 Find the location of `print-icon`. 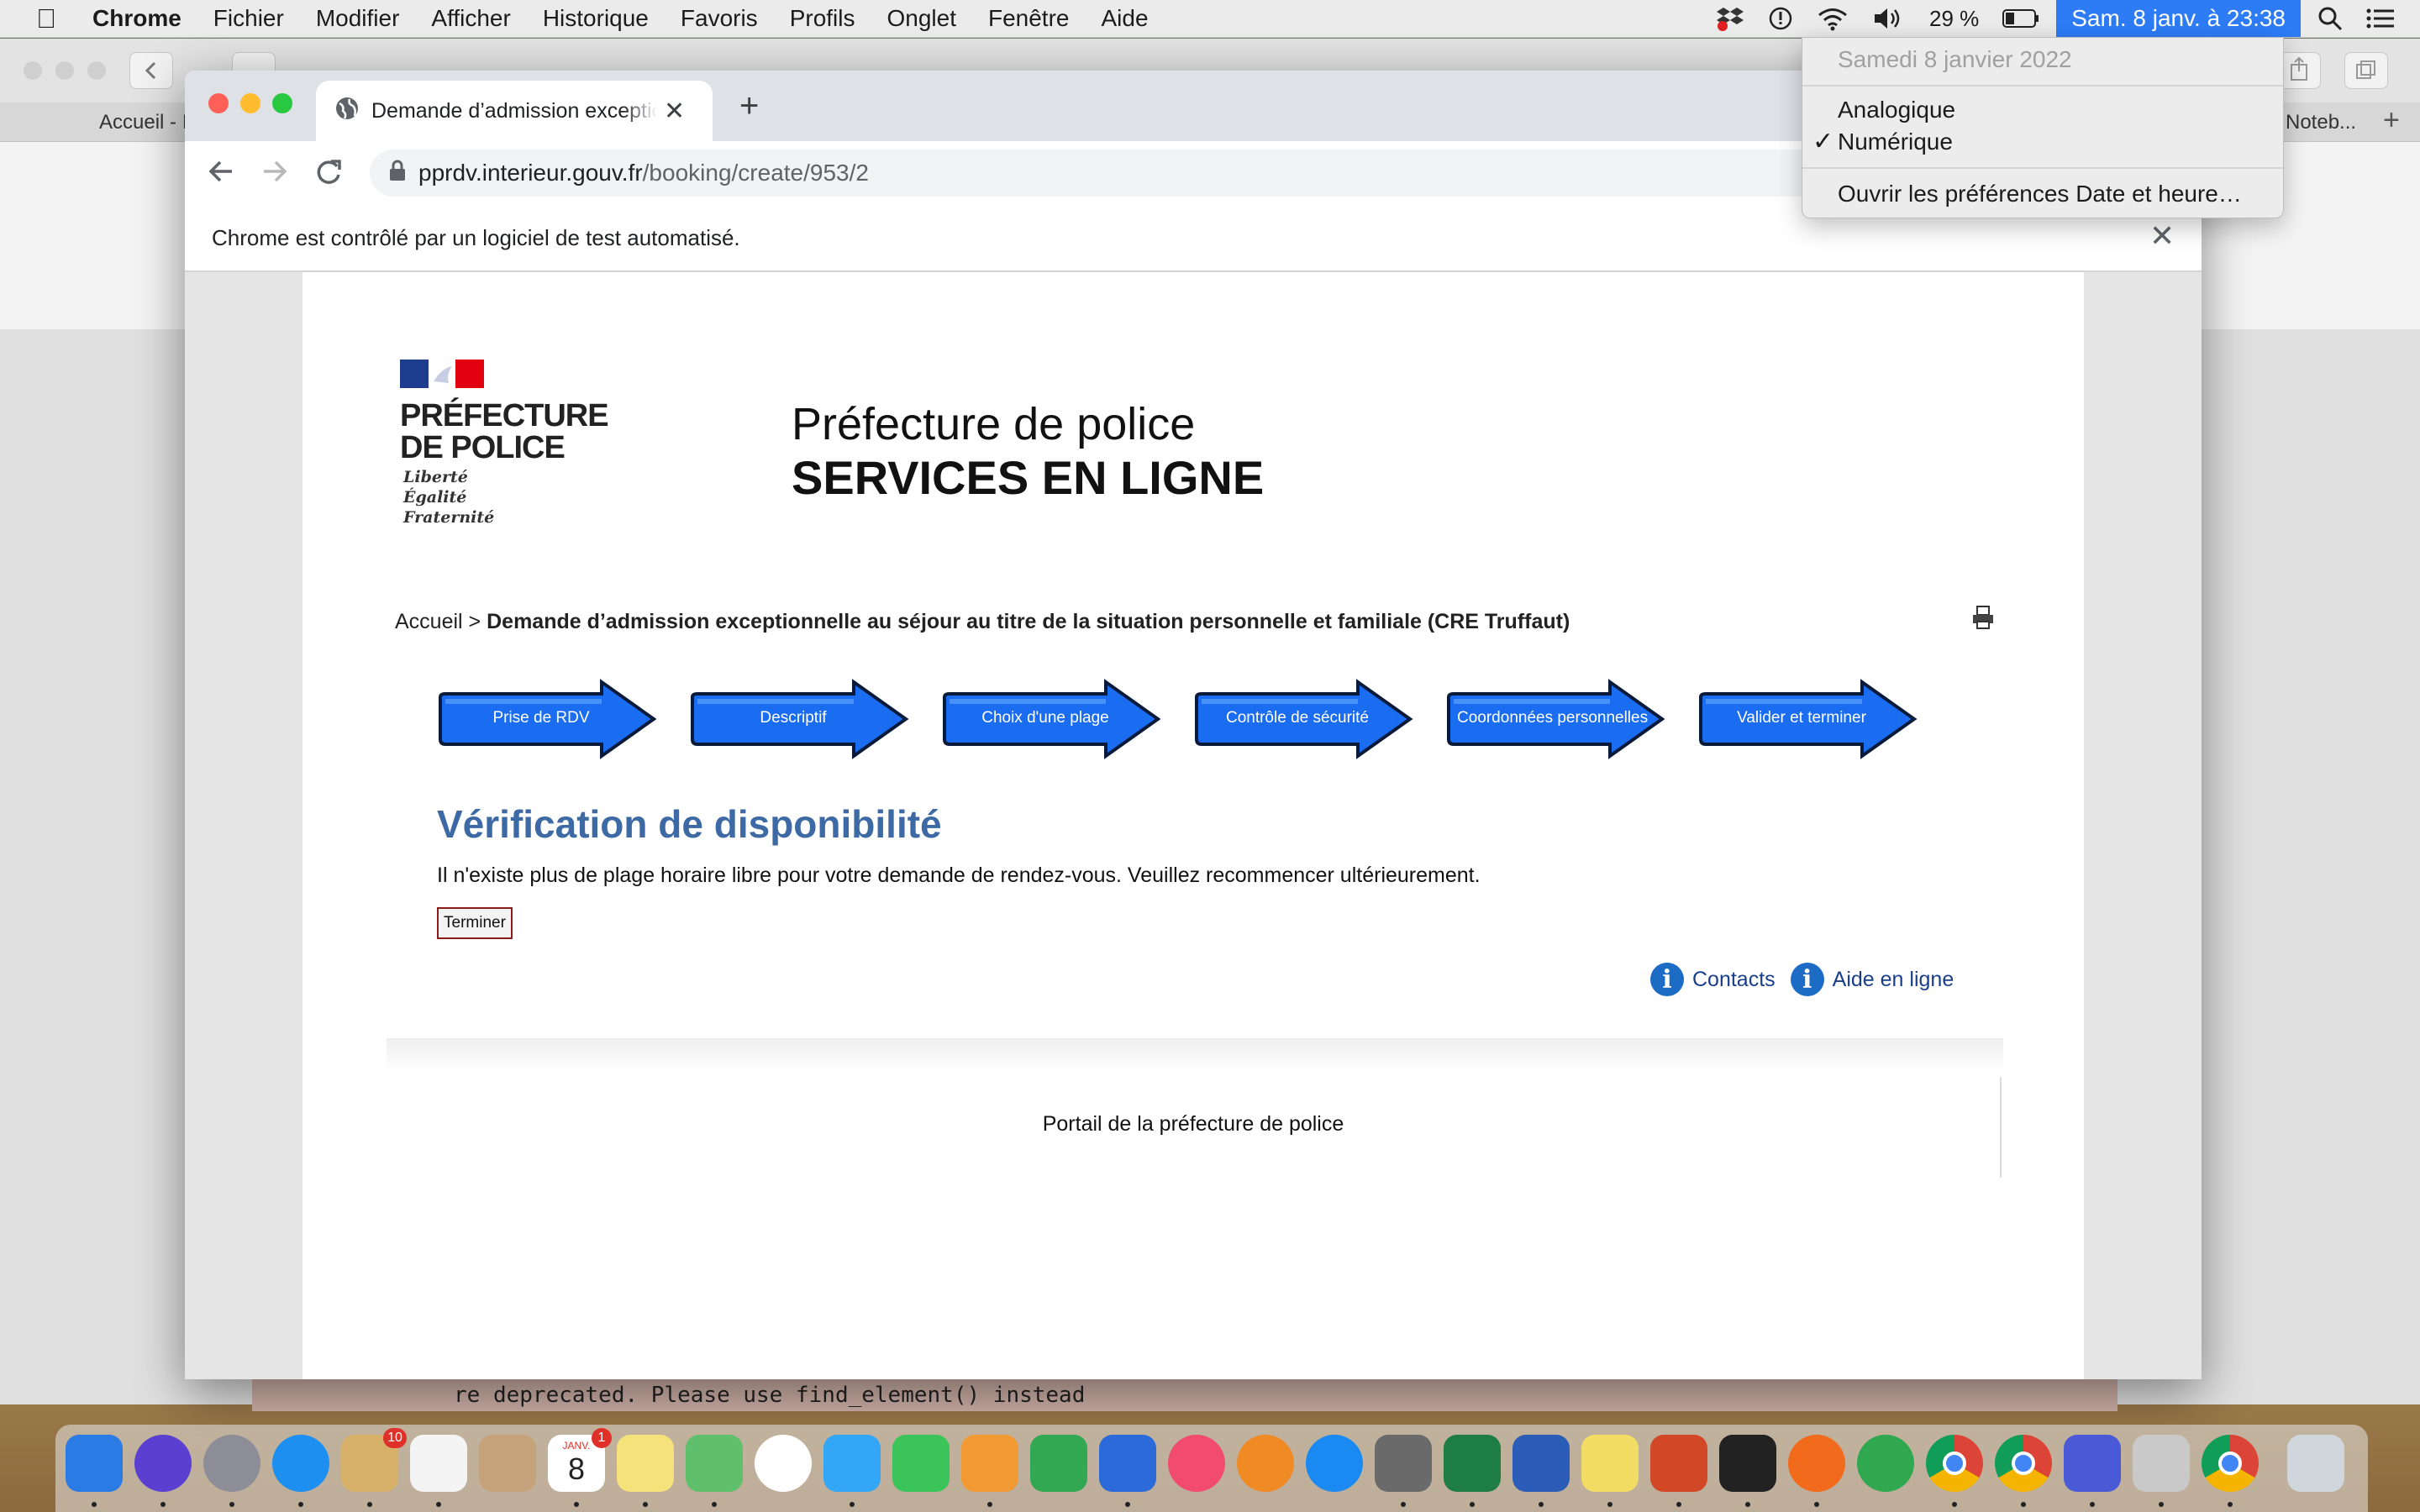

print-icon is located at coordinates (1983, 621).